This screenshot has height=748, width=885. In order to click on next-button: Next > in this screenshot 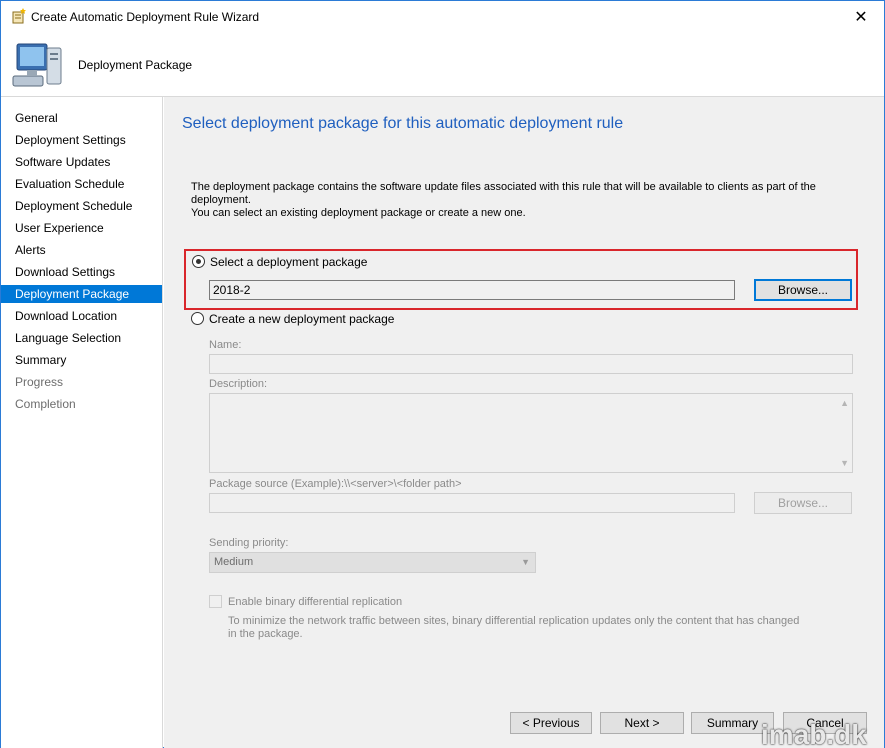, I will do `click(642, 723)`.